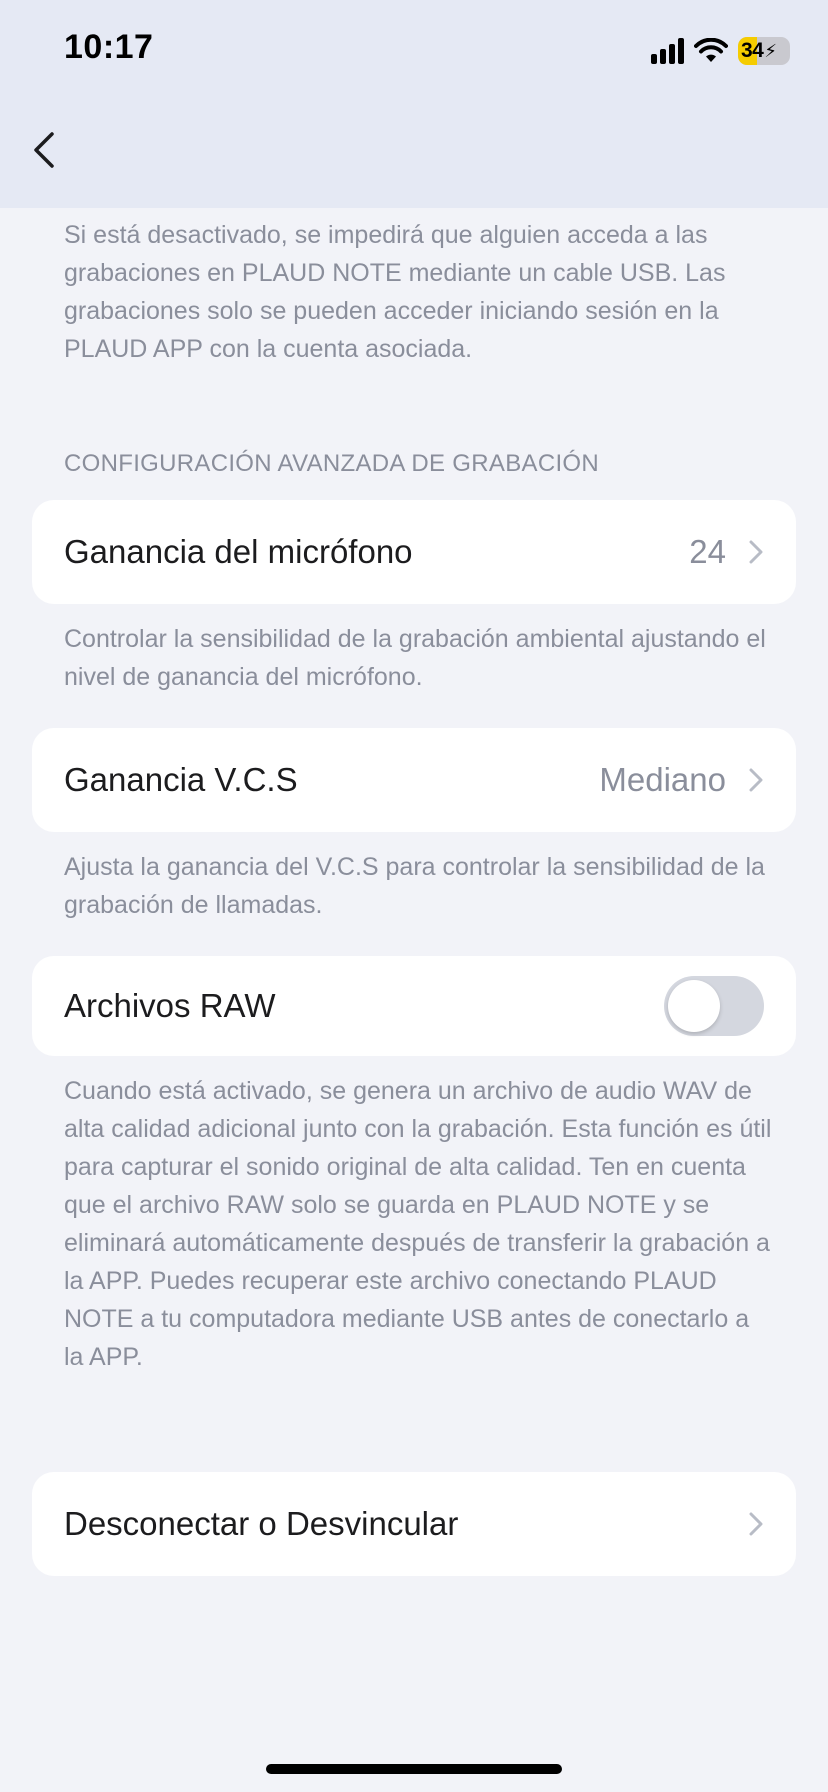 The image size is (828, 1792). I want to click on raw-files-label: Archivos RAW, so click(170, 1005).